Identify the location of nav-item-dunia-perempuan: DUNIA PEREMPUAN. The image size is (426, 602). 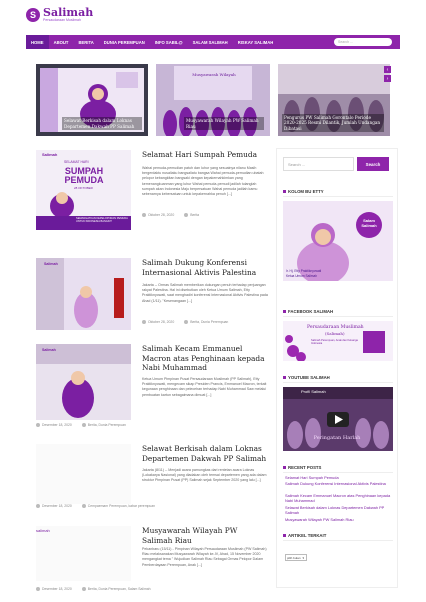
(124, 42).